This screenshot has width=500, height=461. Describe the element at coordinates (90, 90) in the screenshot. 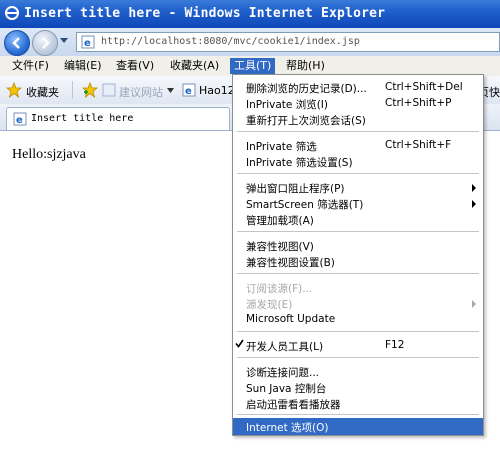

I see `add-favorite-icon` at that location.